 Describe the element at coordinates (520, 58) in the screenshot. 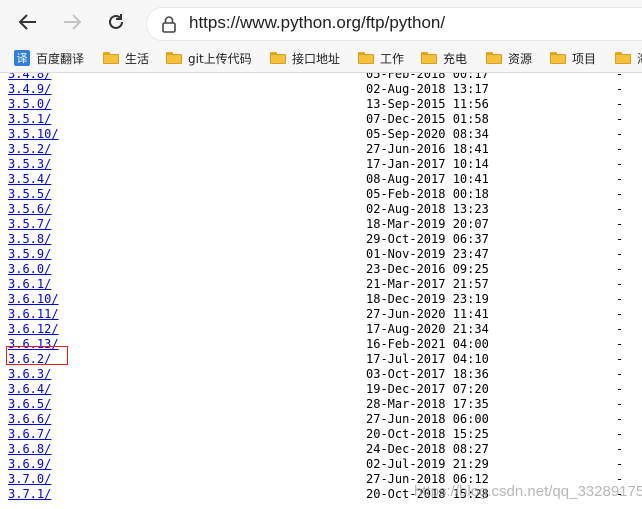

I see `bookmark-label: 资源` at that location.